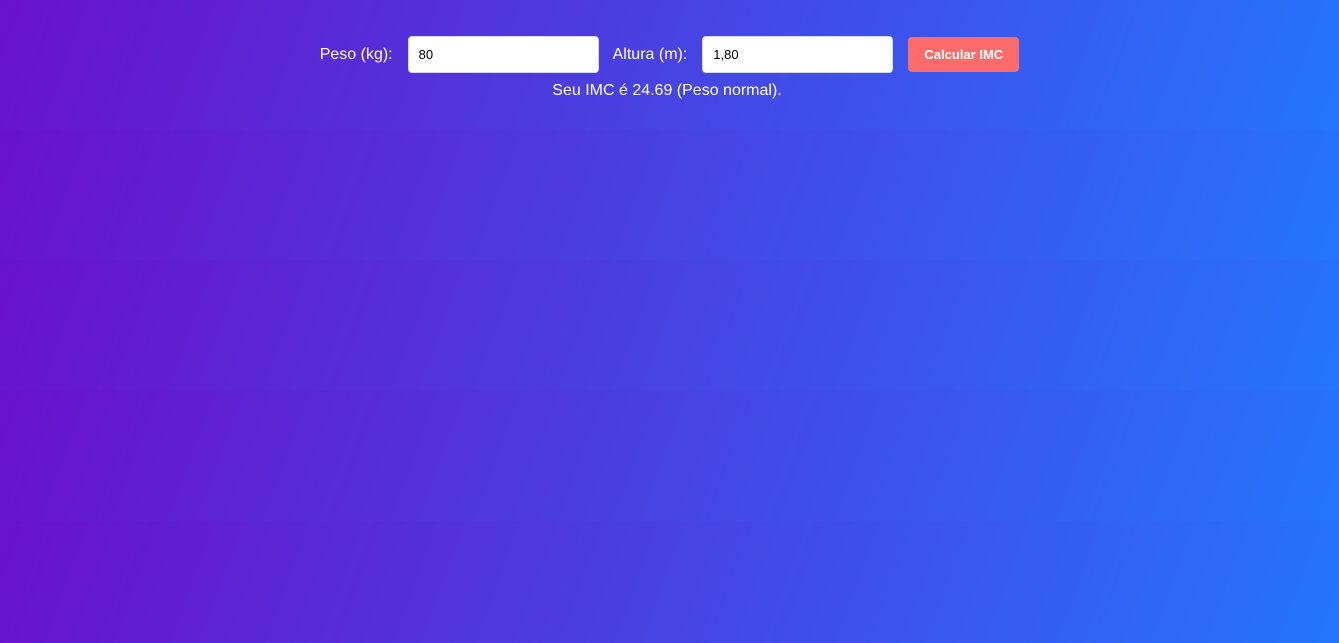 Image resolution: width=1339 pixels, height=643 pixels. I want to click on bmi-form: Peso (kg): Altura (m): Calcular IMC, so click(669, 54).